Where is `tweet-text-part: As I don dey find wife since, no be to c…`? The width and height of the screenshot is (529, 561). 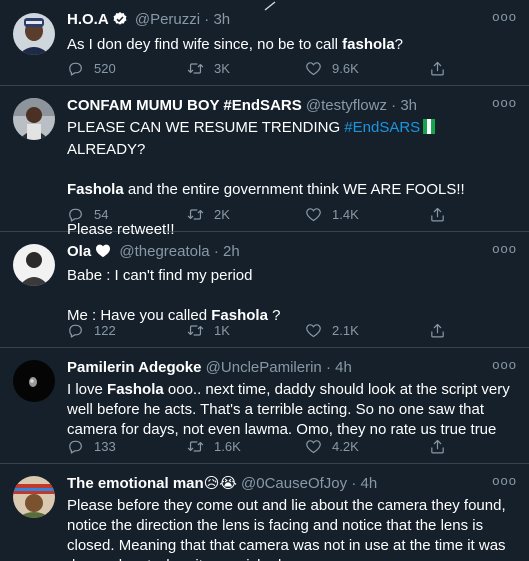
tweet-text-part: As I don dey find wife since, no be to c… is located at coordinates (205, 44).